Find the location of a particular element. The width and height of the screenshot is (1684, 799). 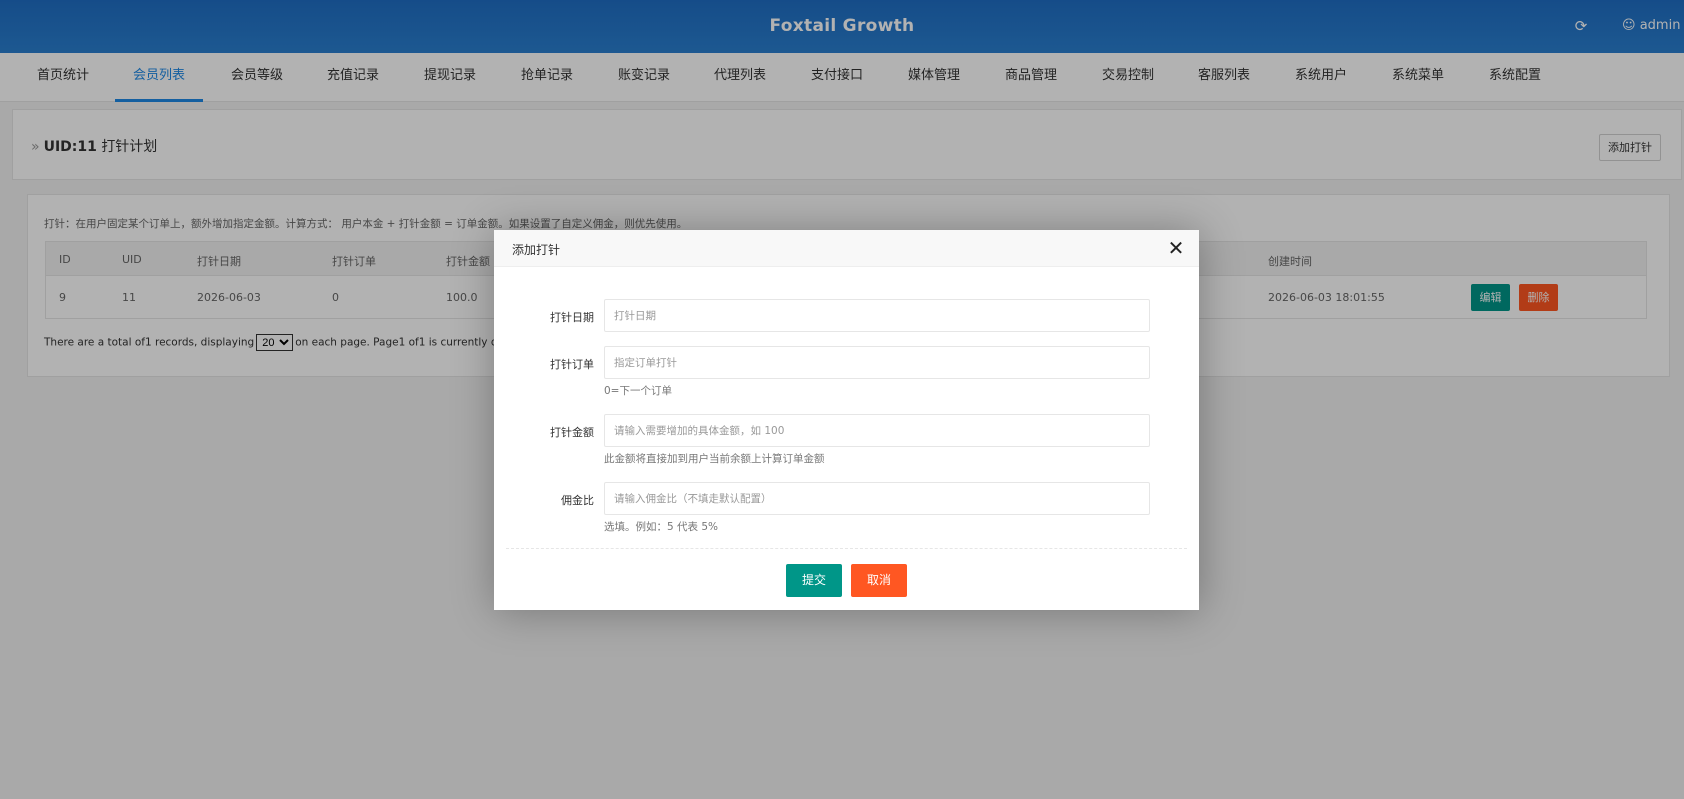

submit-button: 提交 is located at coordinates (814, 580).